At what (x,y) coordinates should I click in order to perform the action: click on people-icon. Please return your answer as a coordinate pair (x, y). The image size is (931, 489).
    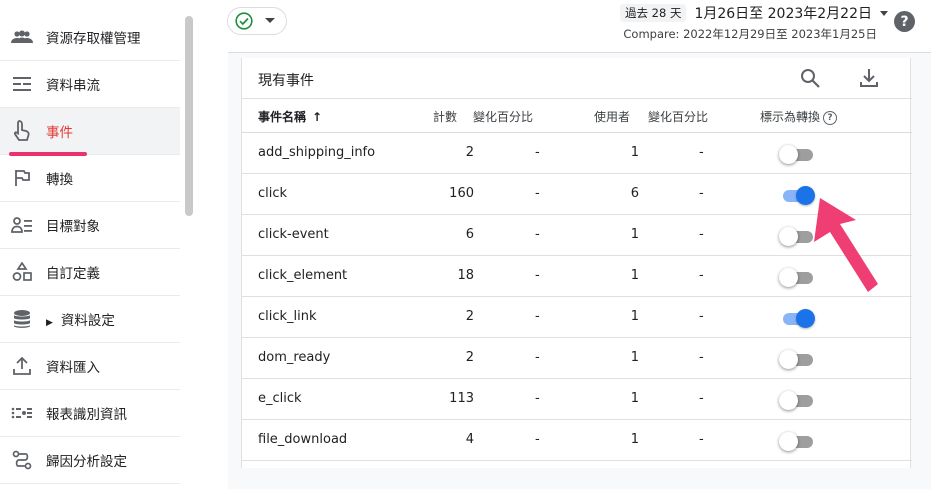
    Looking at the image, I should click on (22, 37).